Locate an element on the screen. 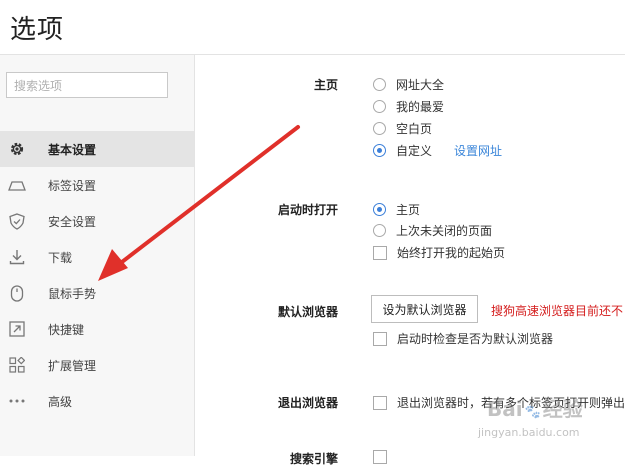 The width and height of the screenshot is (625, 467). mouse-icon is located at coordinates (17, 293).